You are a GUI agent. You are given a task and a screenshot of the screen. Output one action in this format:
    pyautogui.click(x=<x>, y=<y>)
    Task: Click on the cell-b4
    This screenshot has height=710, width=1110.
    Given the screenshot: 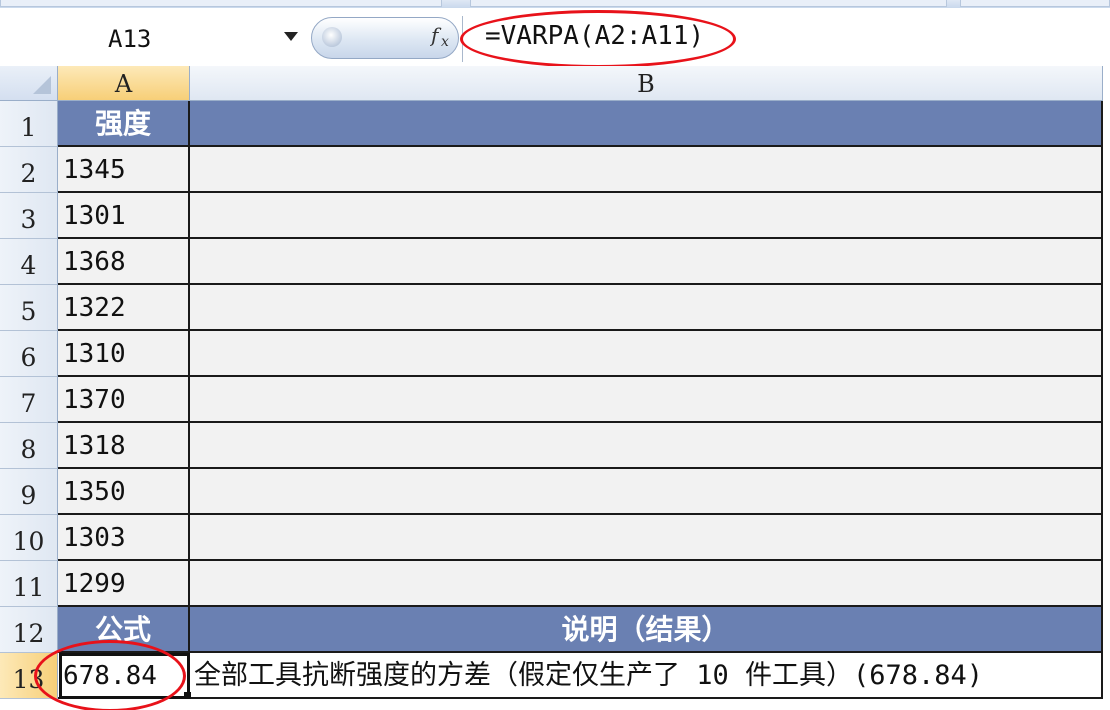 What is the action you would take?
    pyautogui.click(x=646, y=262)
    